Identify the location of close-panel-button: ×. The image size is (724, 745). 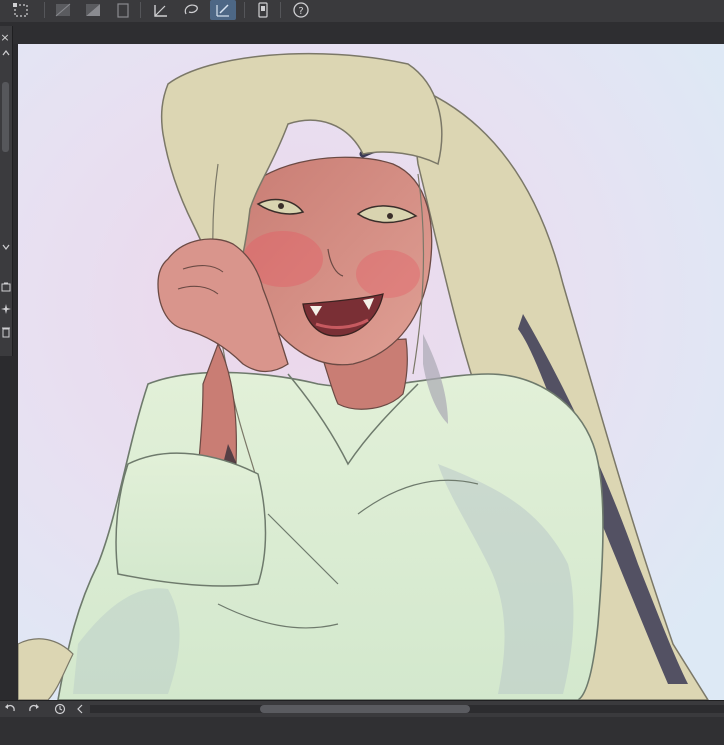
(5, 38).